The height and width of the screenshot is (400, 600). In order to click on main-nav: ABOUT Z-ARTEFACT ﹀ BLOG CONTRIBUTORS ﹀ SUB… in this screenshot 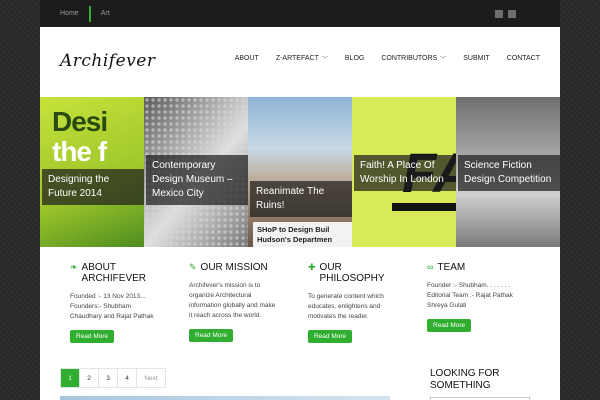, I will do `click(387, 58)`.